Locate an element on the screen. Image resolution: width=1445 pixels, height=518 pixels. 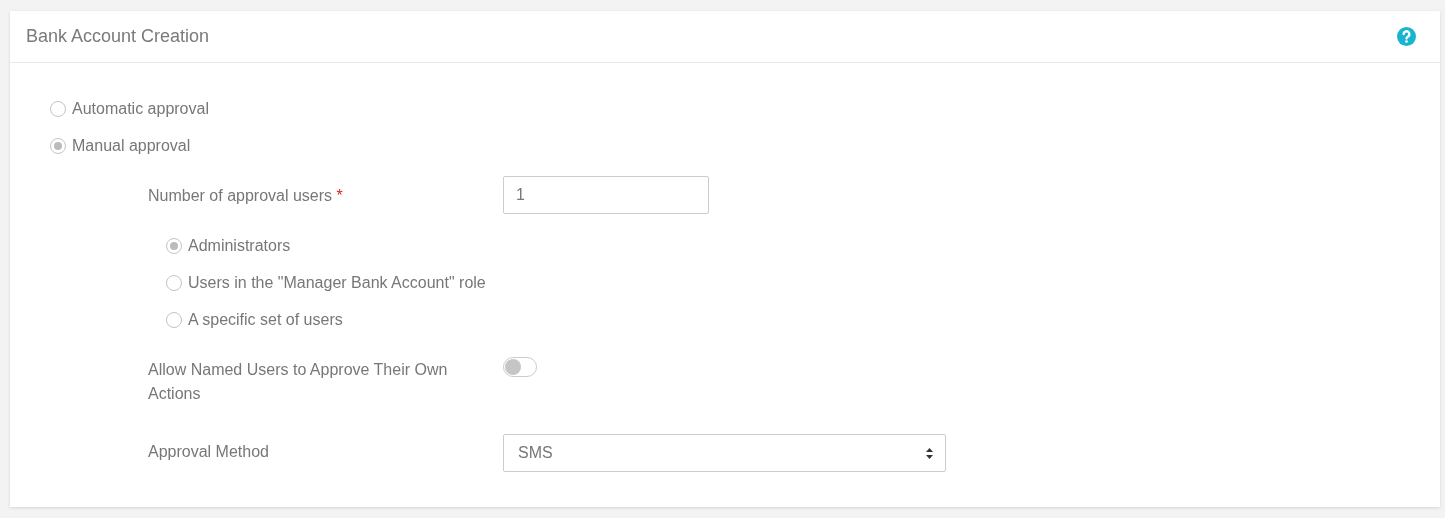
radio-label: Users in the "Manager Bank Account" role is located at coordinates (337, 283).